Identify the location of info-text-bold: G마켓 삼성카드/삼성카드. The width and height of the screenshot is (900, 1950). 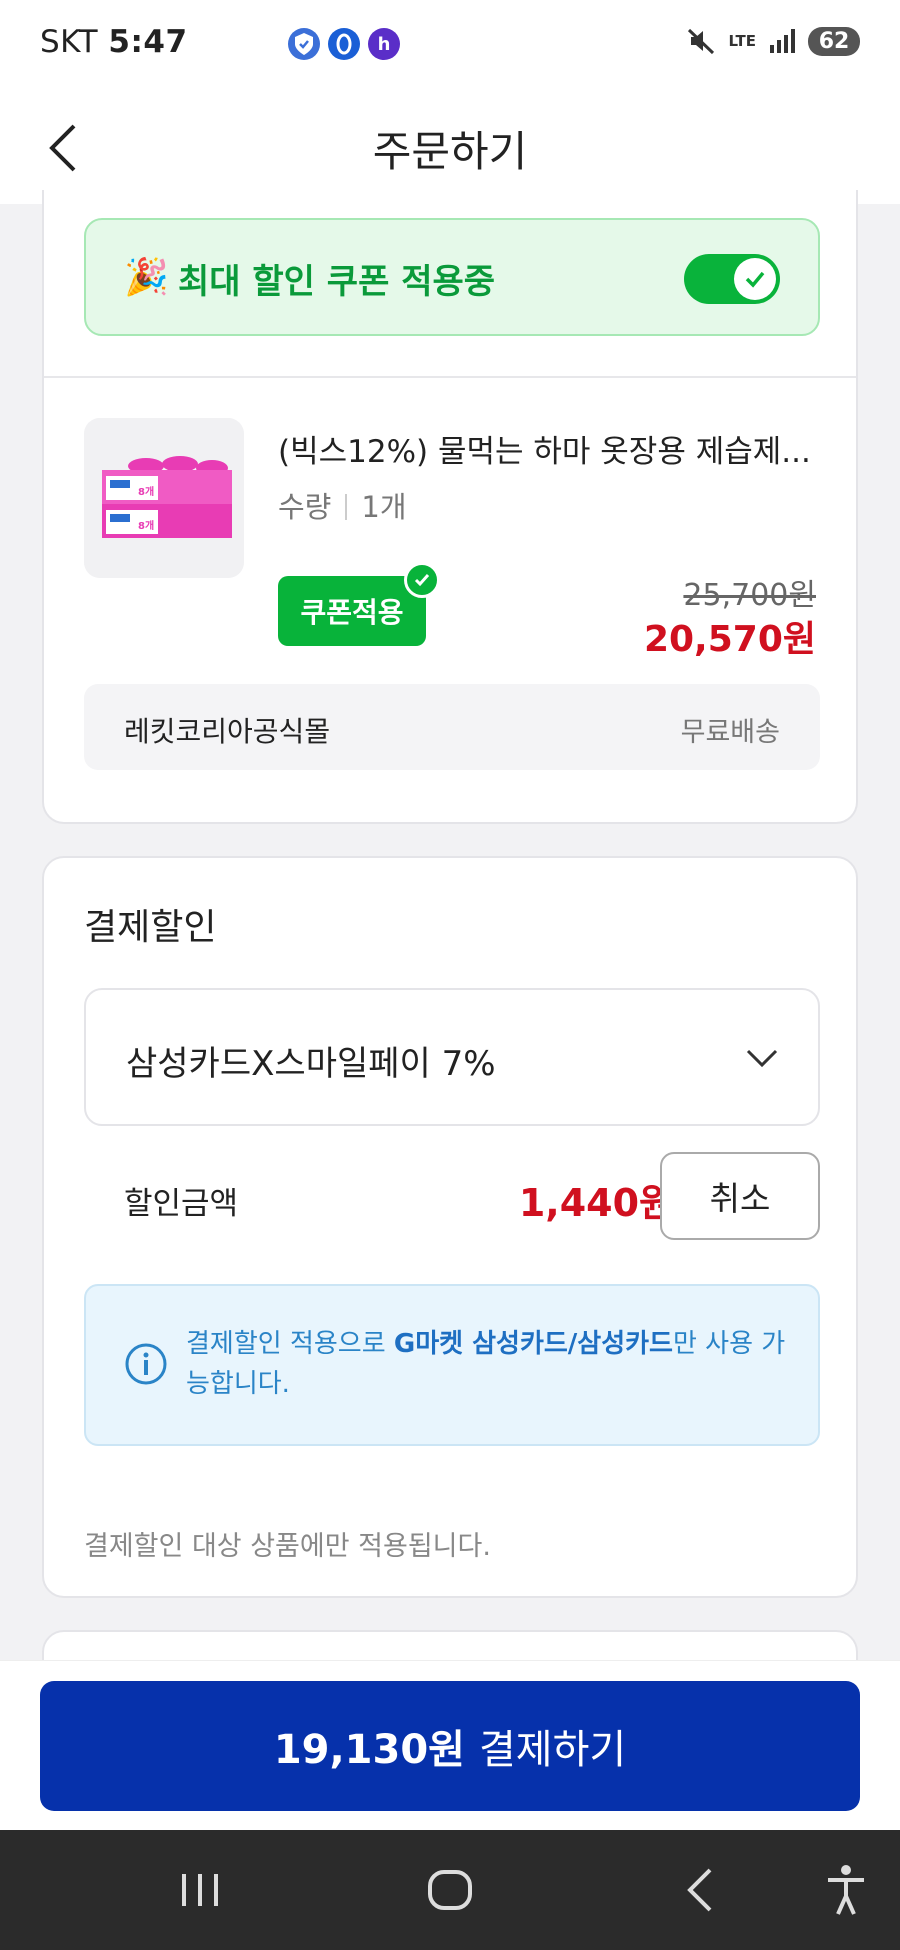
(533, 1344).